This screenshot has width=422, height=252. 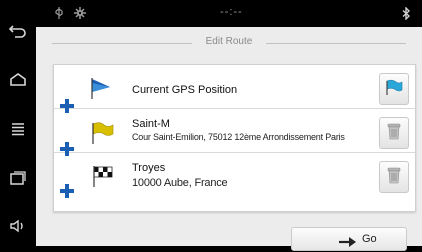 I want to click on flag-icon, so click(x=394, y=89).